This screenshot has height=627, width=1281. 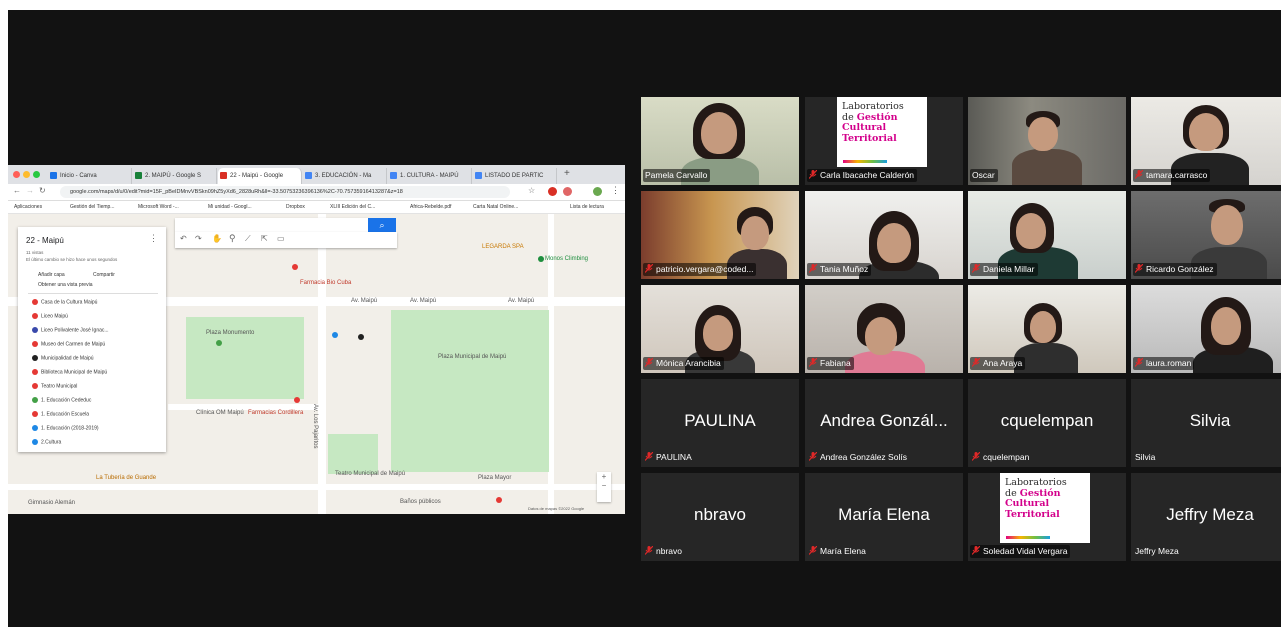 I want to click on undo-icon: ↶, so click(x=183, y=238).